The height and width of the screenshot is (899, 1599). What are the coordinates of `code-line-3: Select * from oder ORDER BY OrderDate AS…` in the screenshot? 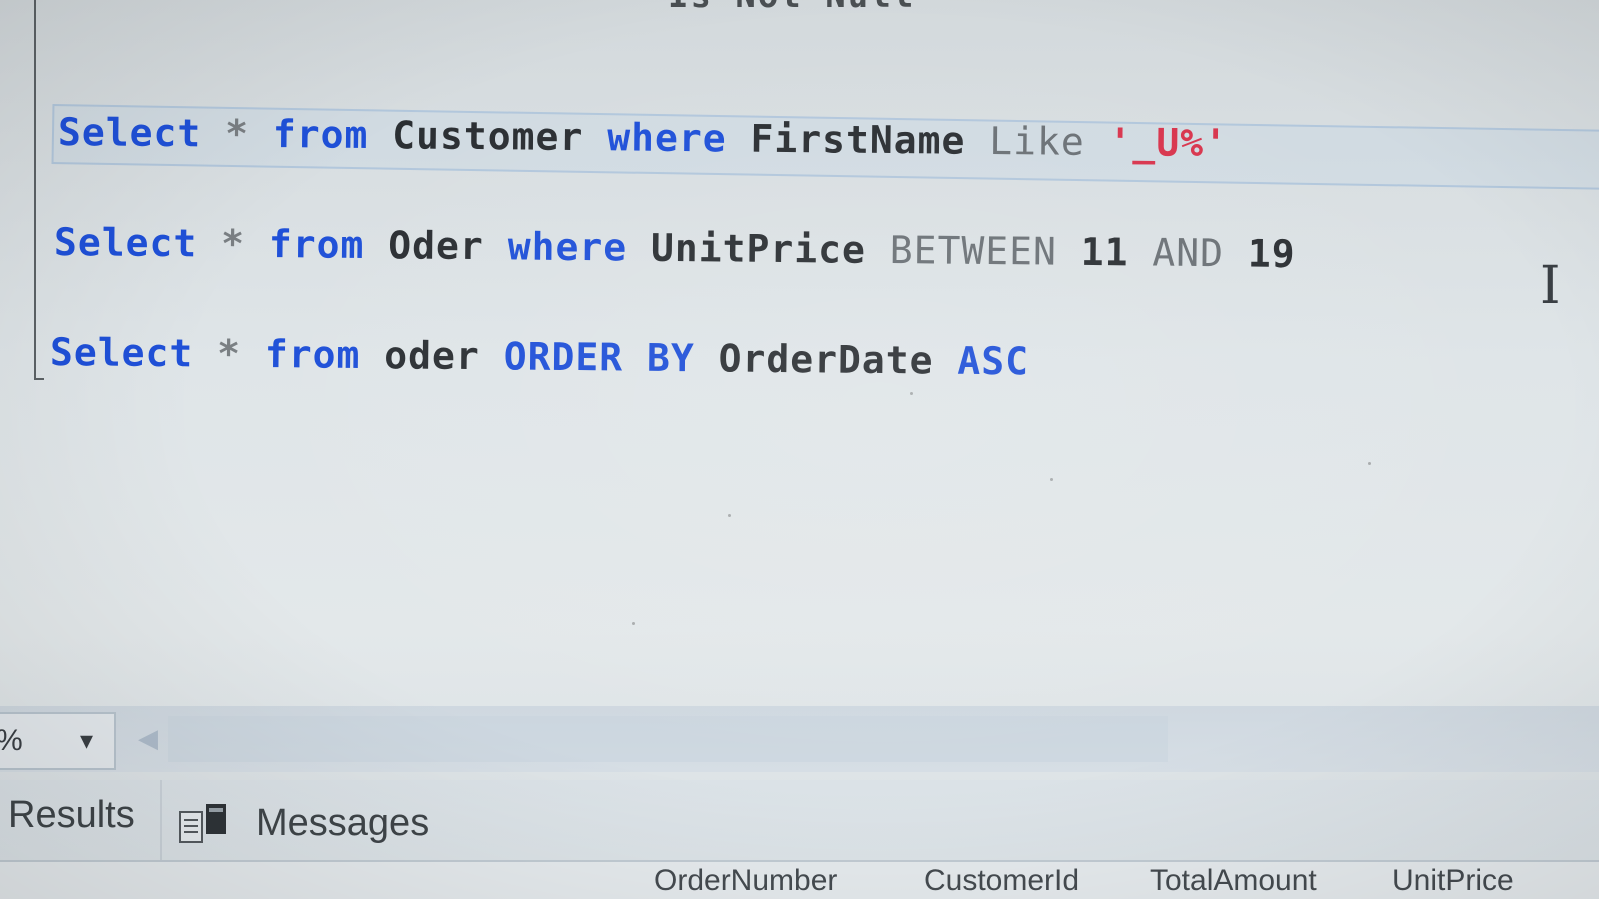 It's located at (539, 356).